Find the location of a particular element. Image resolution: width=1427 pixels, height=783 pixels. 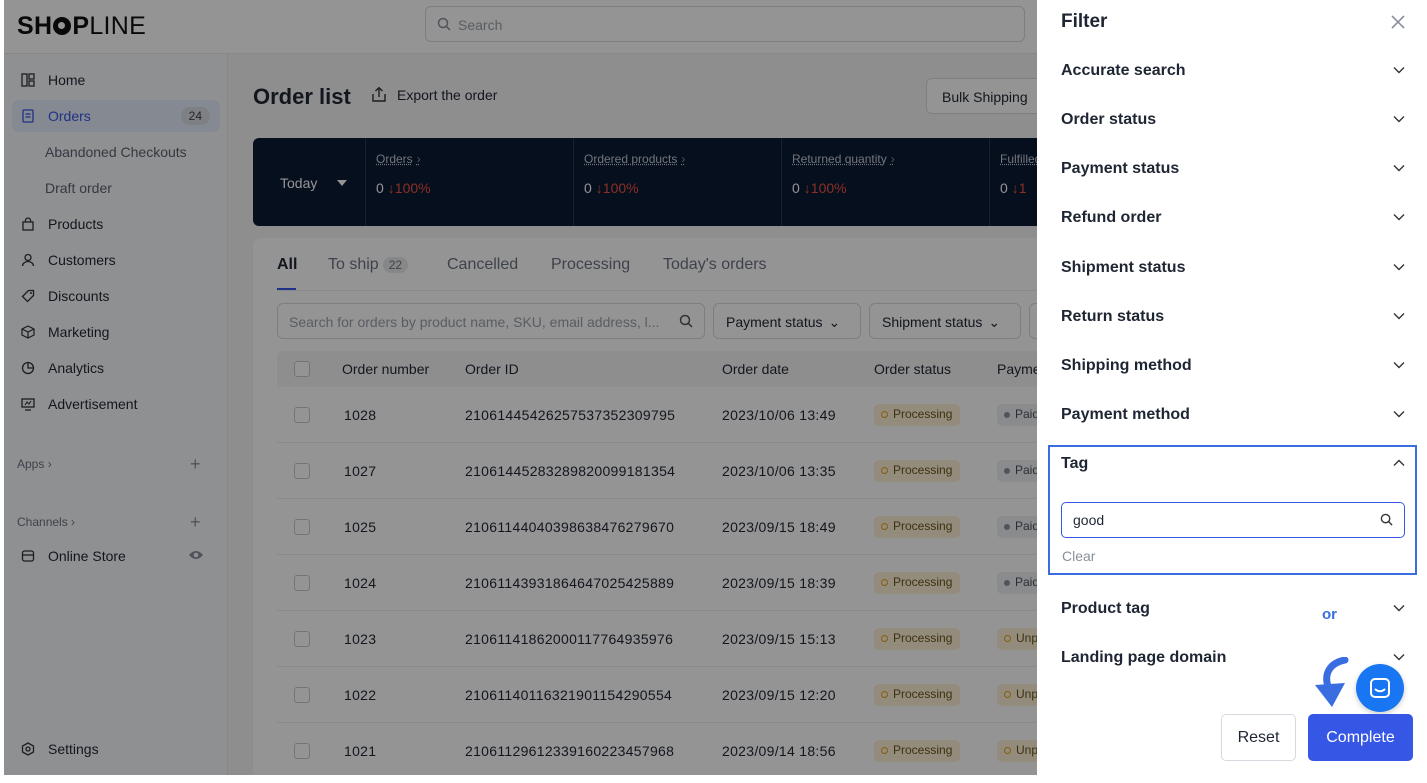

reset-button: Reset is located at coordinates (1258, 737).